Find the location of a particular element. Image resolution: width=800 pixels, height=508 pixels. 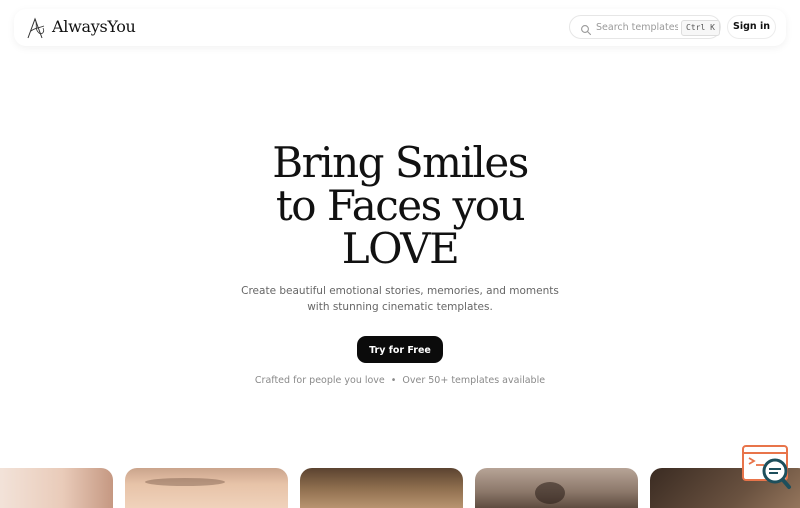

logo-text: AlwaysYou is located at coordinates (94, 26).